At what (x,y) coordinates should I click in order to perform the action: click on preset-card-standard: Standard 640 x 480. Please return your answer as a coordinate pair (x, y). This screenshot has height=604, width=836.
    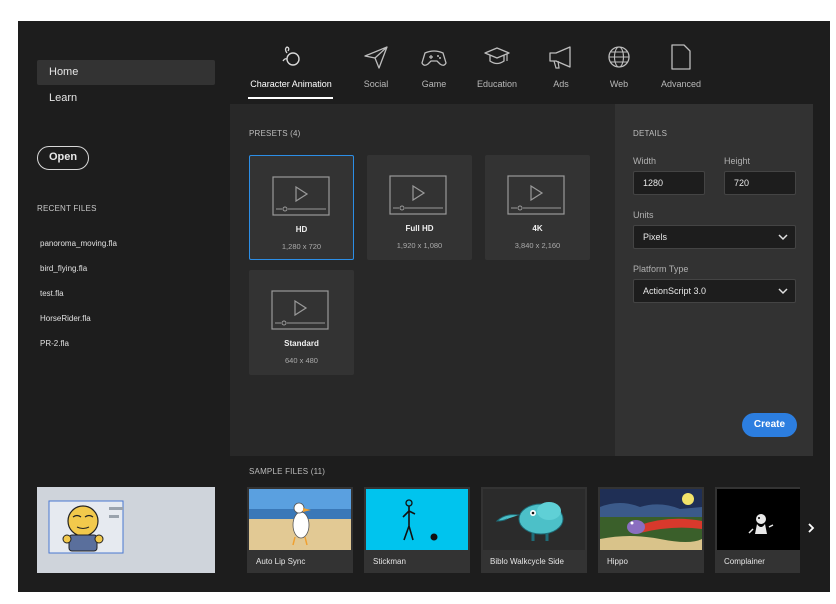
    Looking at the image, I should click on (301, 322).